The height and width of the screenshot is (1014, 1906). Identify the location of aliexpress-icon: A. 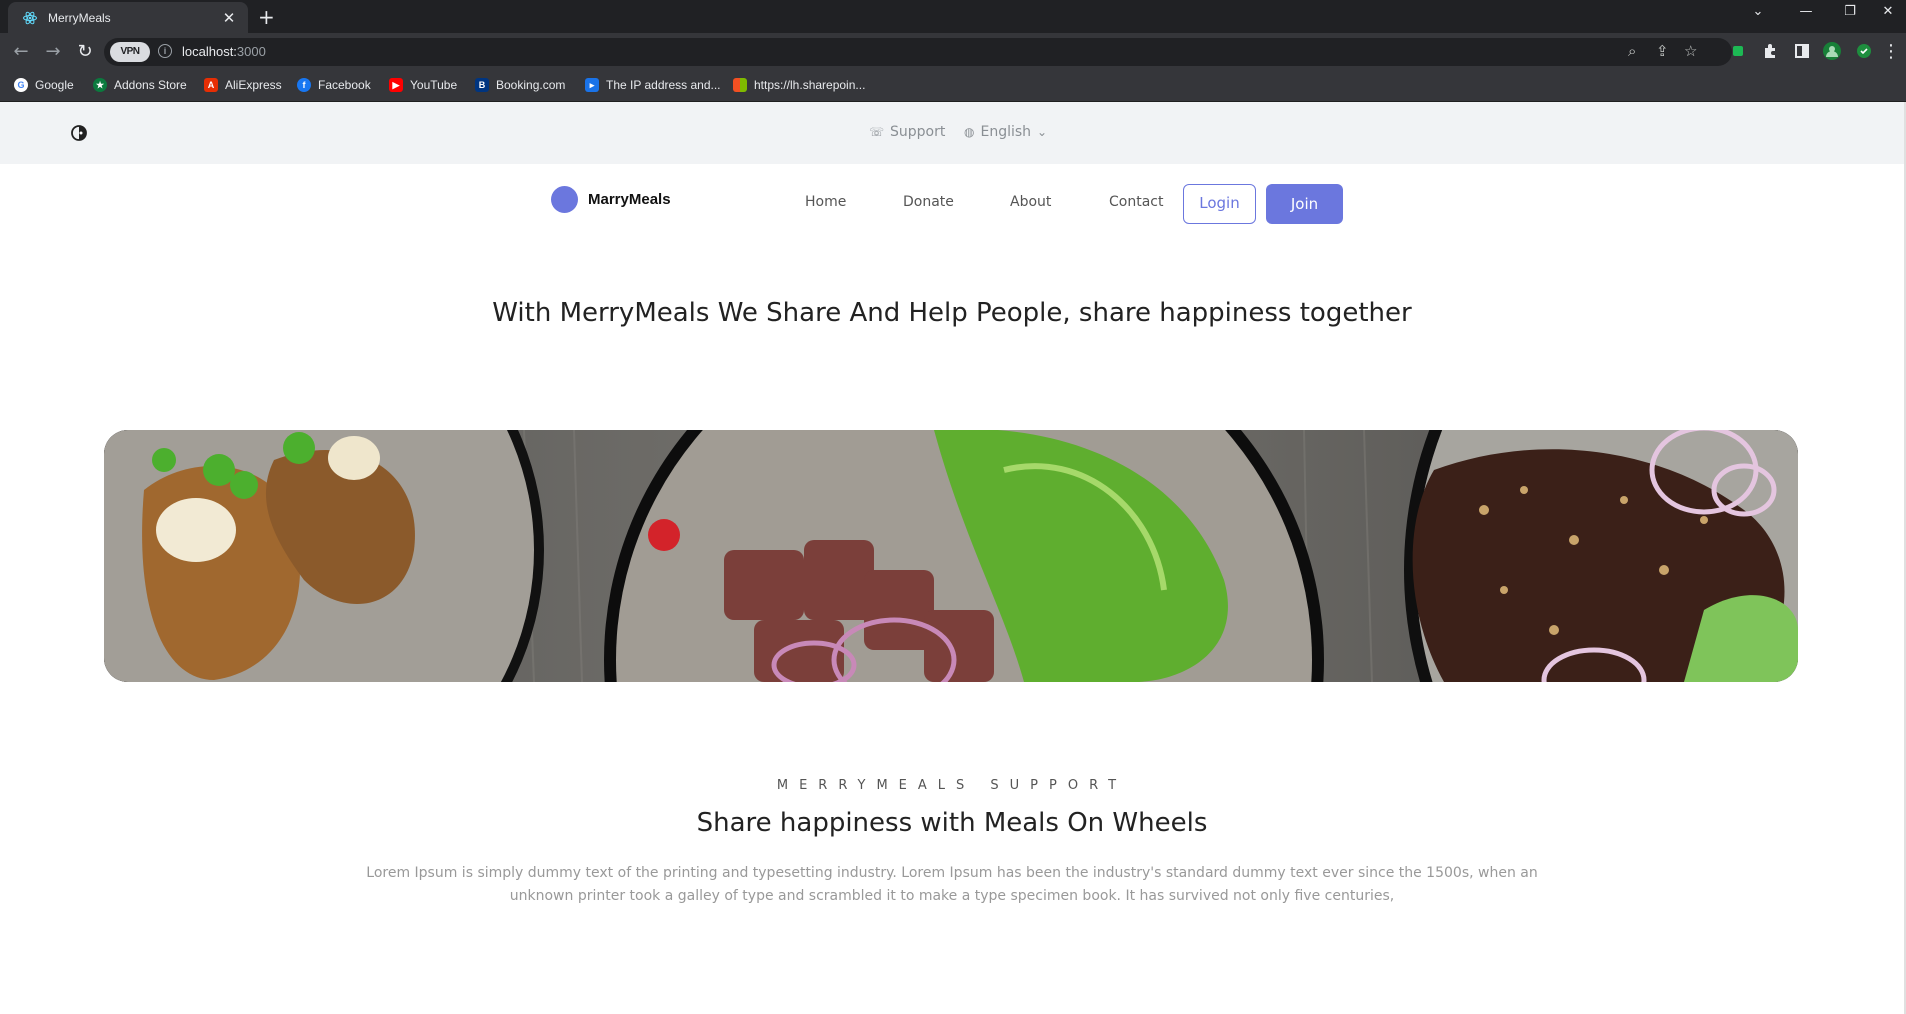
(211, 85).